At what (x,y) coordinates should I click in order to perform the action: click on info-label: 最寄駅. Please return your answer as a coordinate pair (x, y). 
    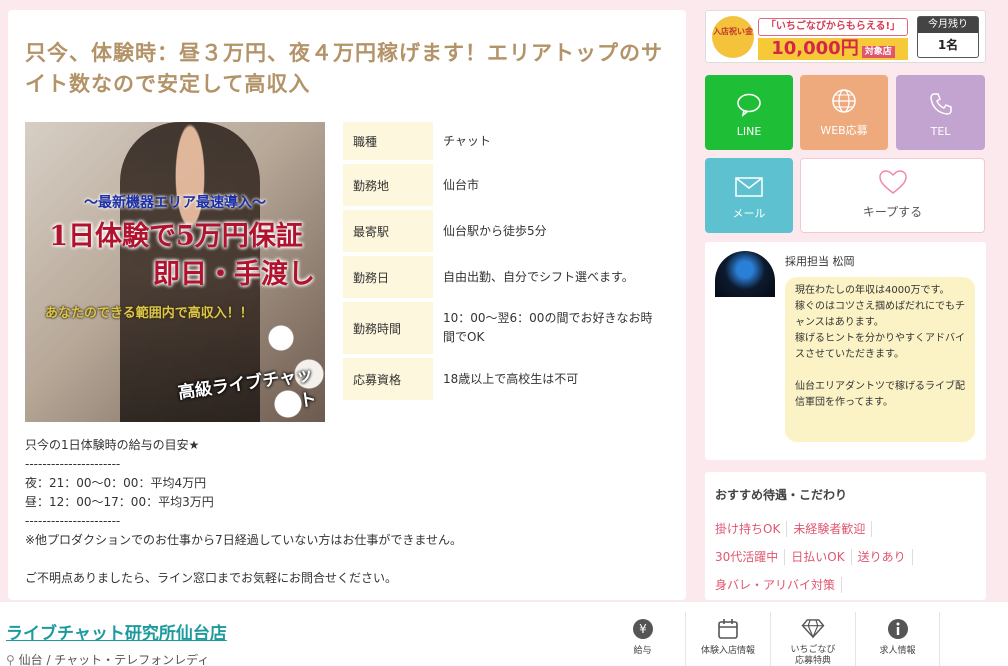
    Looking at the image, I should click on (388, 231).